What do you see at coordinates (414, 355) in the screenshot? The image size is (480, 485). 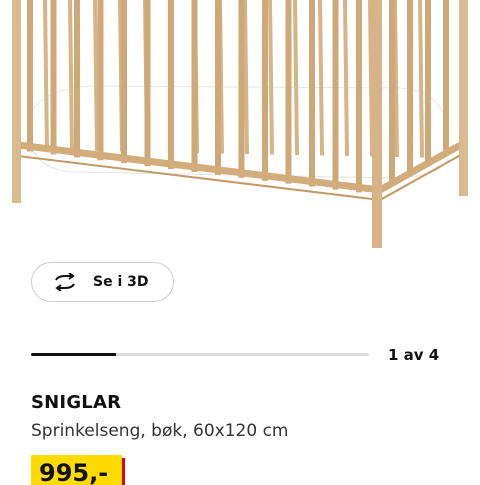 I see `carousel-page-counter: 1 av 4` at bounding box center [414, 355].